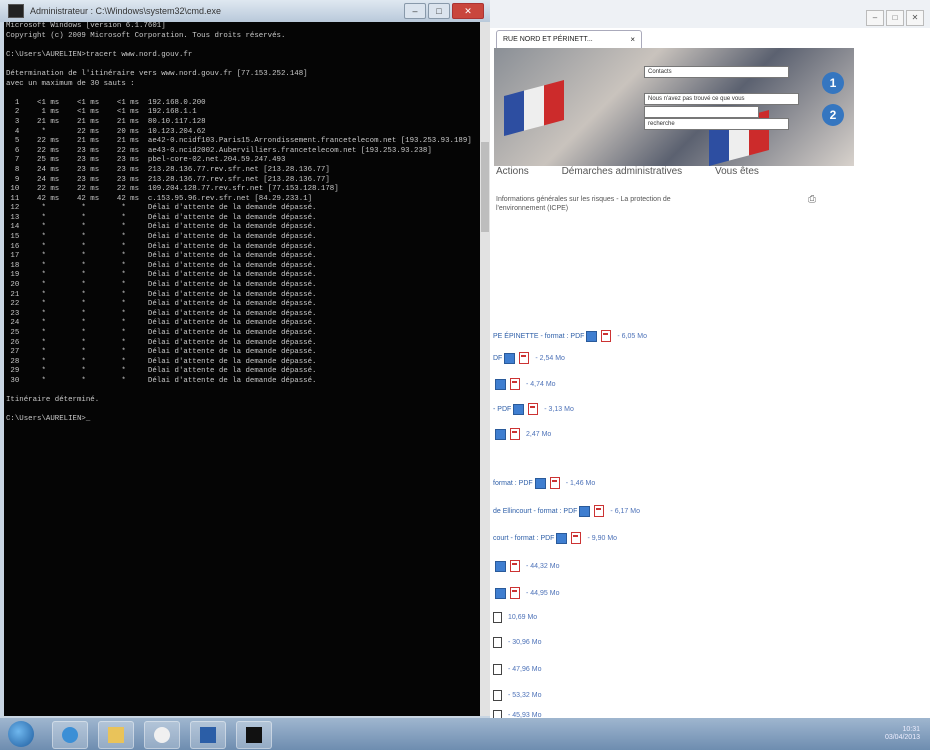 Image resolution: width=930 pixels, height=750 pixels. Describe the element at coordinates (524, 538) in the screenshot. I see `download-label: court - format : PDF` at that location.